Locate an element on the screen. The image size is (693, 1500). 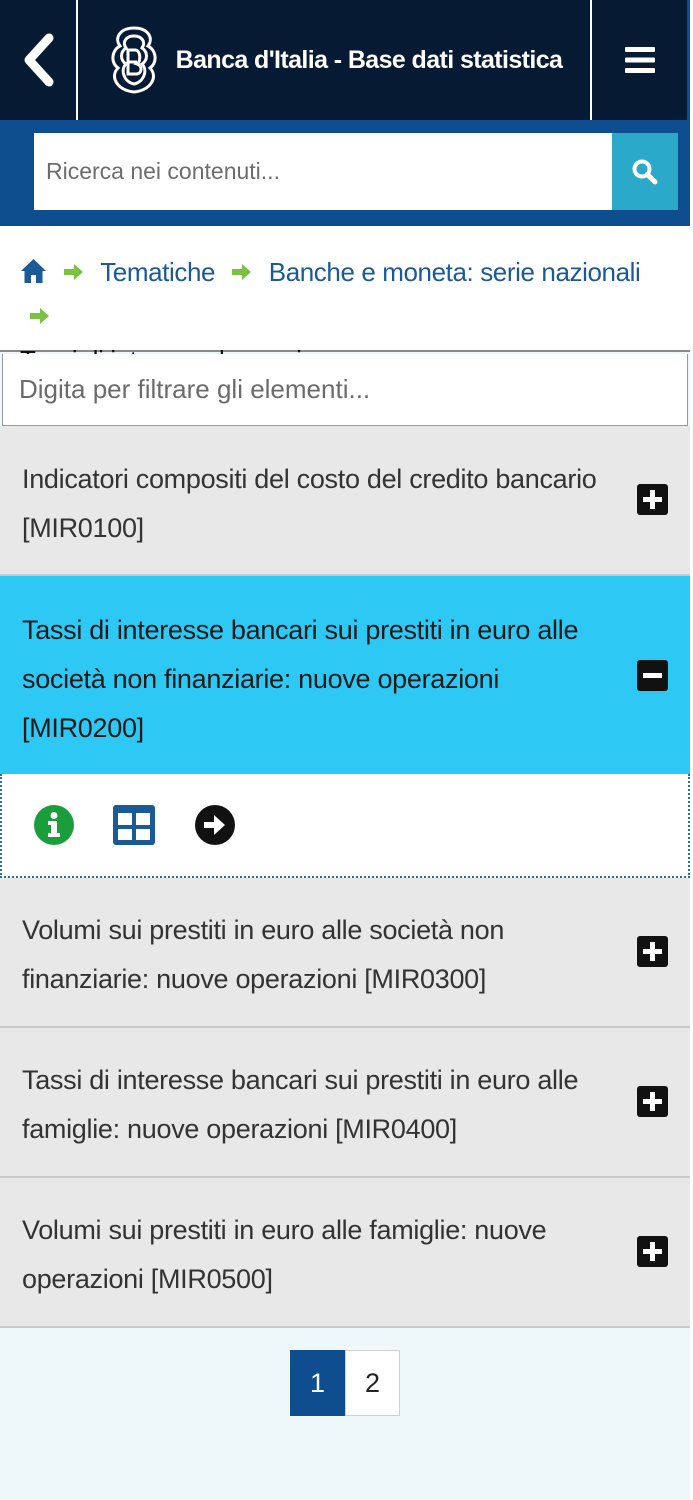
collapse-icon is located at coordinates (652, 675).